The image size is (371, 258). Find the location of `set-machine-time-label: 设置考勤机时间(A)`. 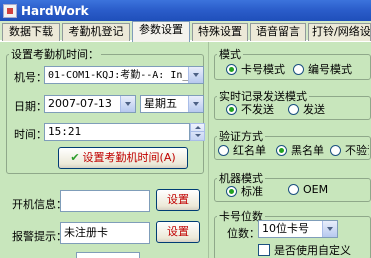

set-machine-time-label: 设置考勤机时间(A) is located at coordinates (129, 157).